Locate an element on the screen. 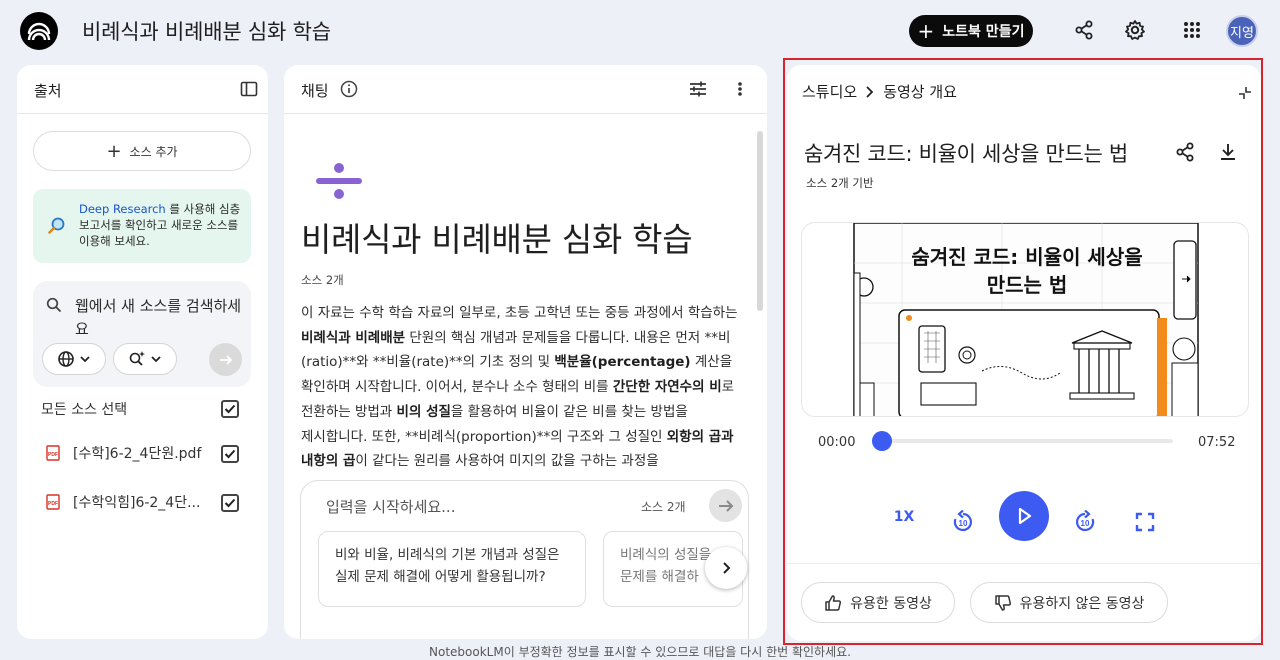 Image resolution: width=1280 pixels, height=660 pixels. play-button is located at coordinates (1024, 516).